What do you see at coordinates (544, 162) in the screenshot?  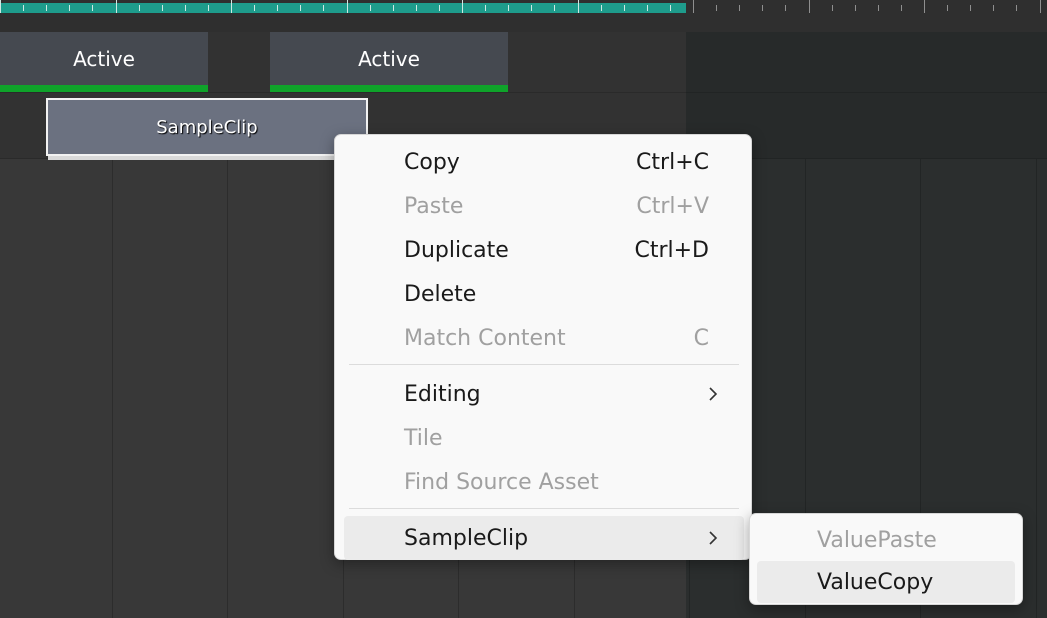 I see `menu-item-copy: Copy Ctrl+C` at bounding box center [544, 162].